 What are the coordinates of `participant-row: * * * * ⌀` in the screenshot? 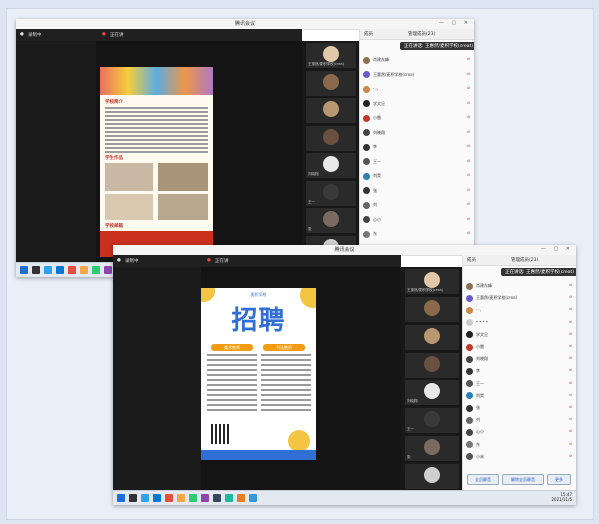 It's located at (519, 323).